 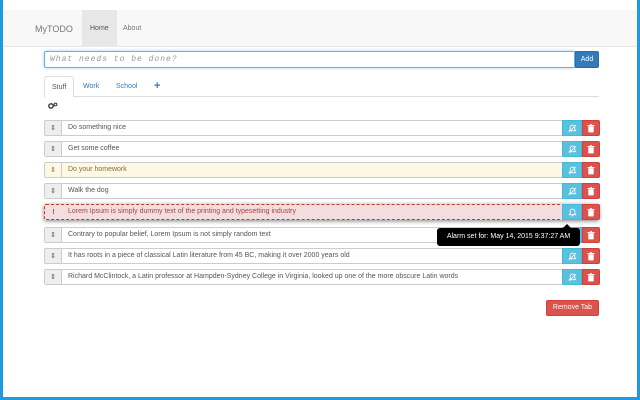 I want to click on todo-item: ⇕ Do something nice, so click(x=322, y=128).